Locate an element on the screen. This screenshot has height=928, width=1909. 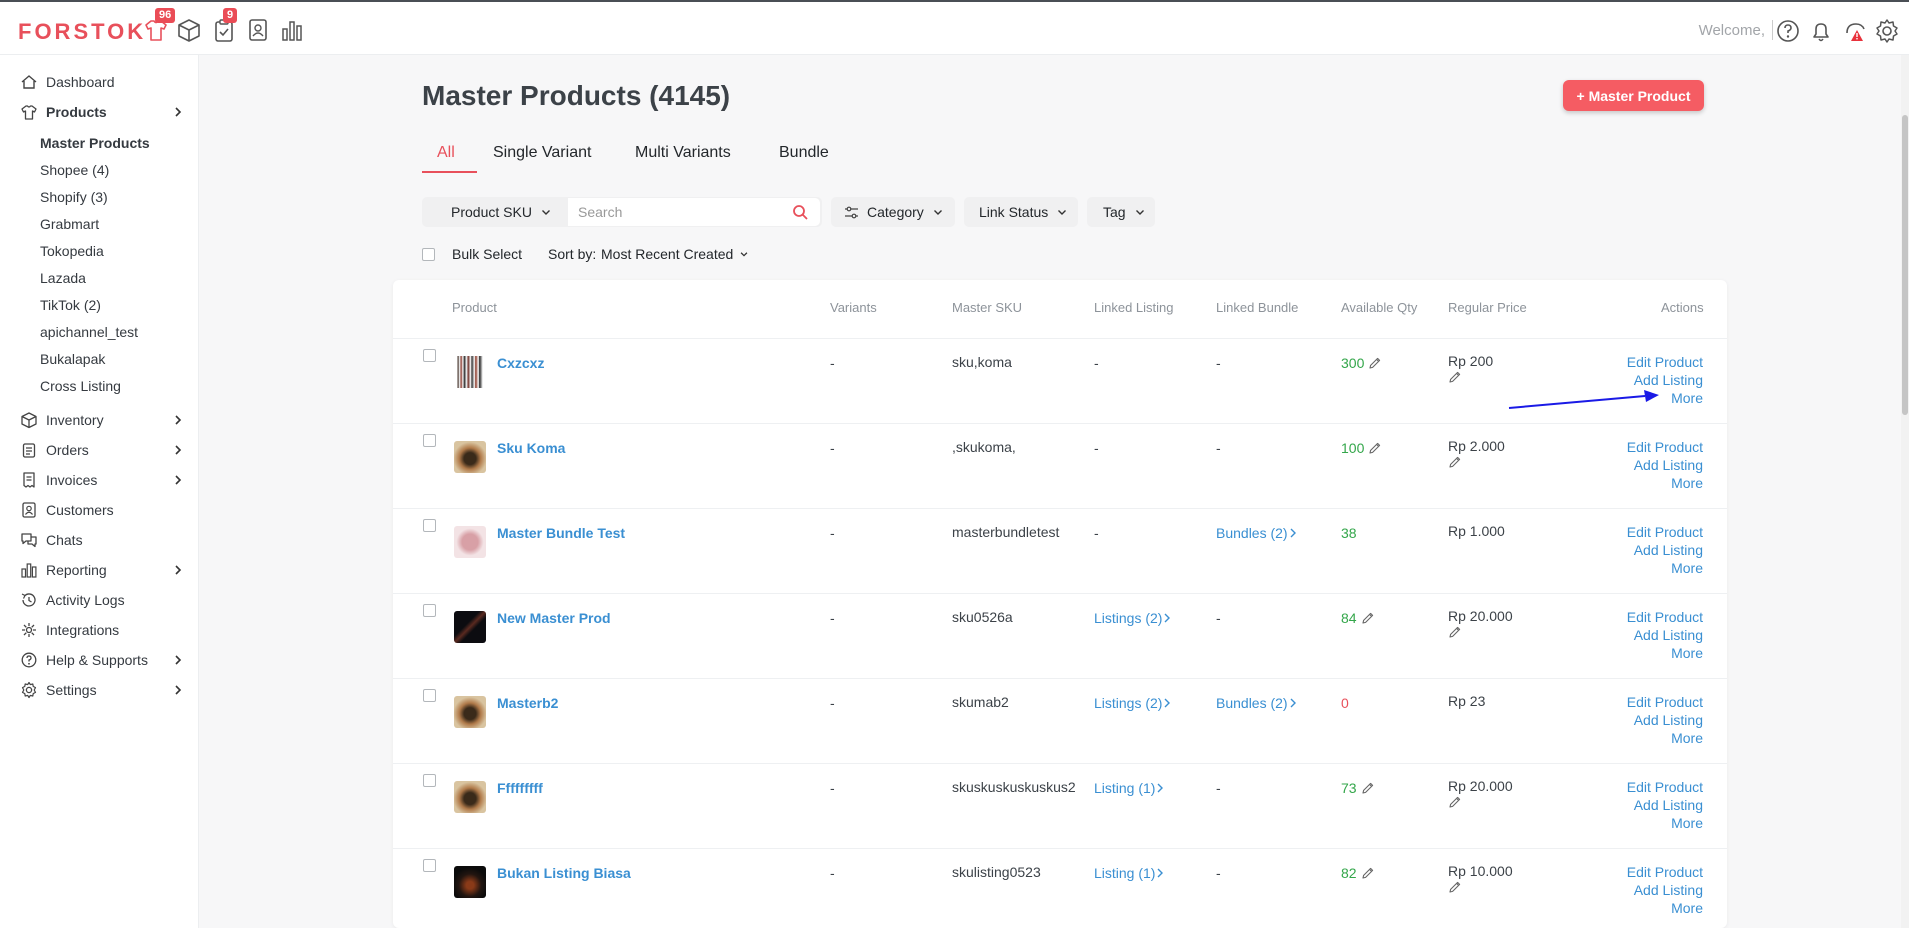
sidebar-item-orders: Orders is located at coordinates (99, 450).